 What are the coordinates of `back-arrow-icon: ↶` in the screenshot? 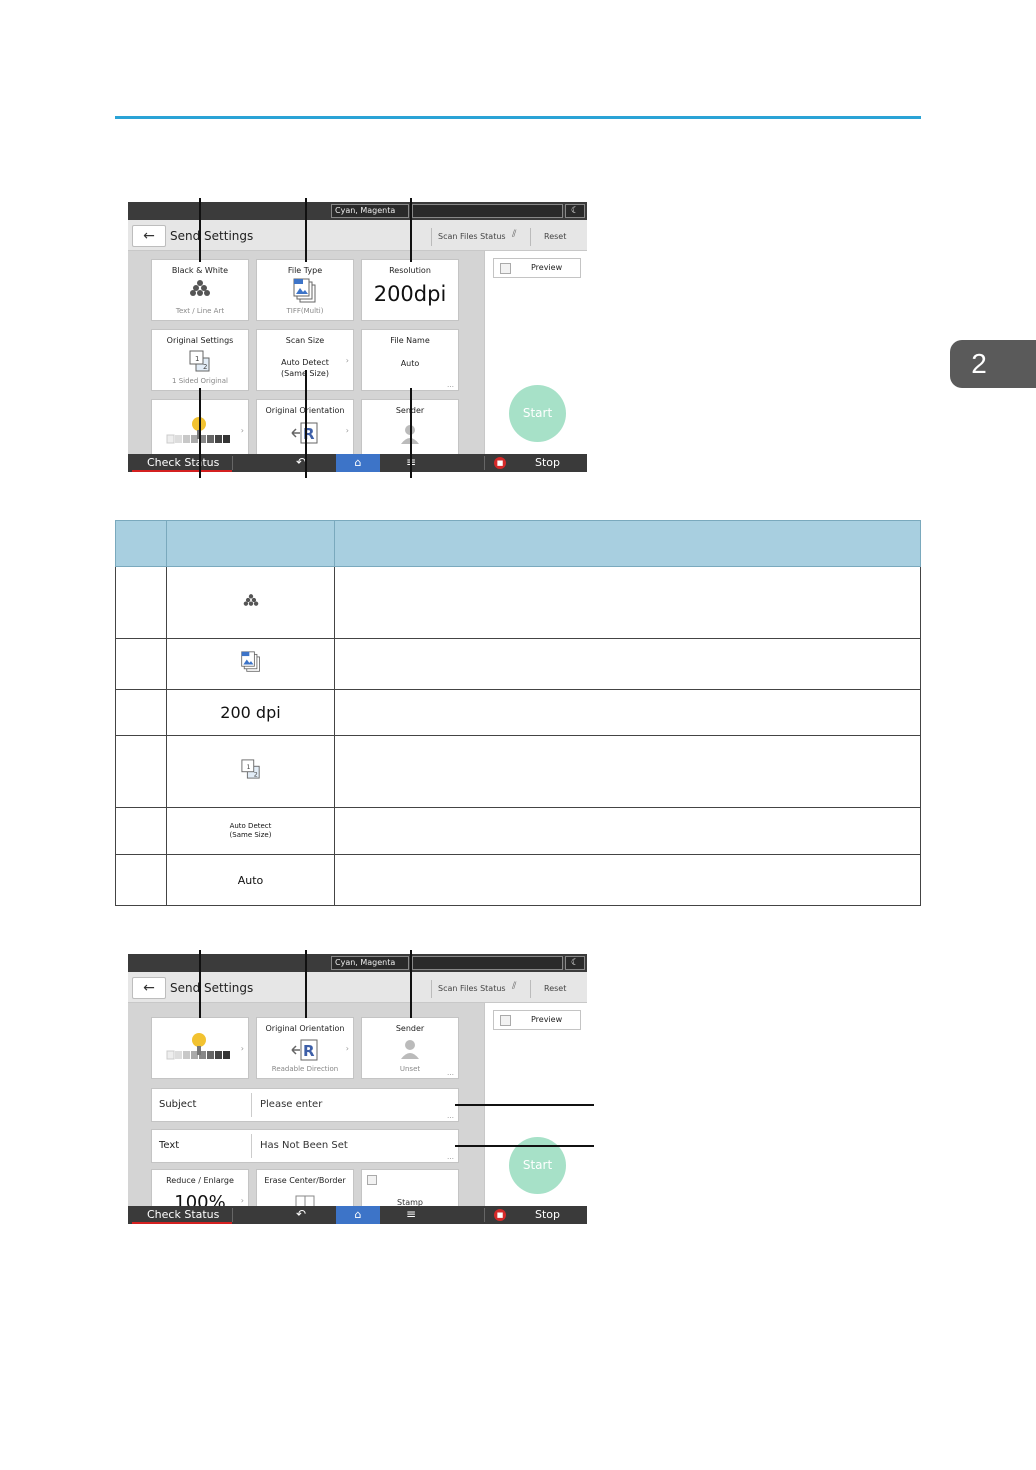 It's located at (301, 1214).